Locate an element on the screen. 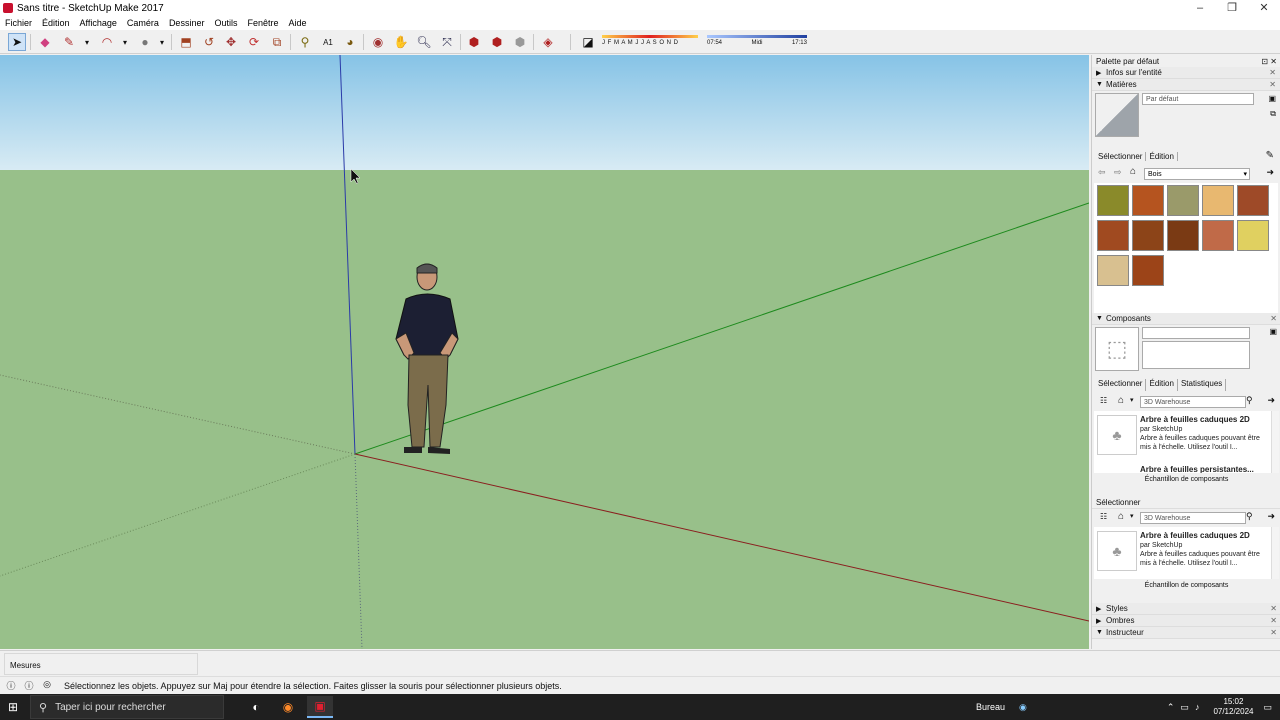 Image resolution: width=1280 pixels, height=720 pixels. zoom-extents-icon: ⤧ is located at coordinates (447, 42).